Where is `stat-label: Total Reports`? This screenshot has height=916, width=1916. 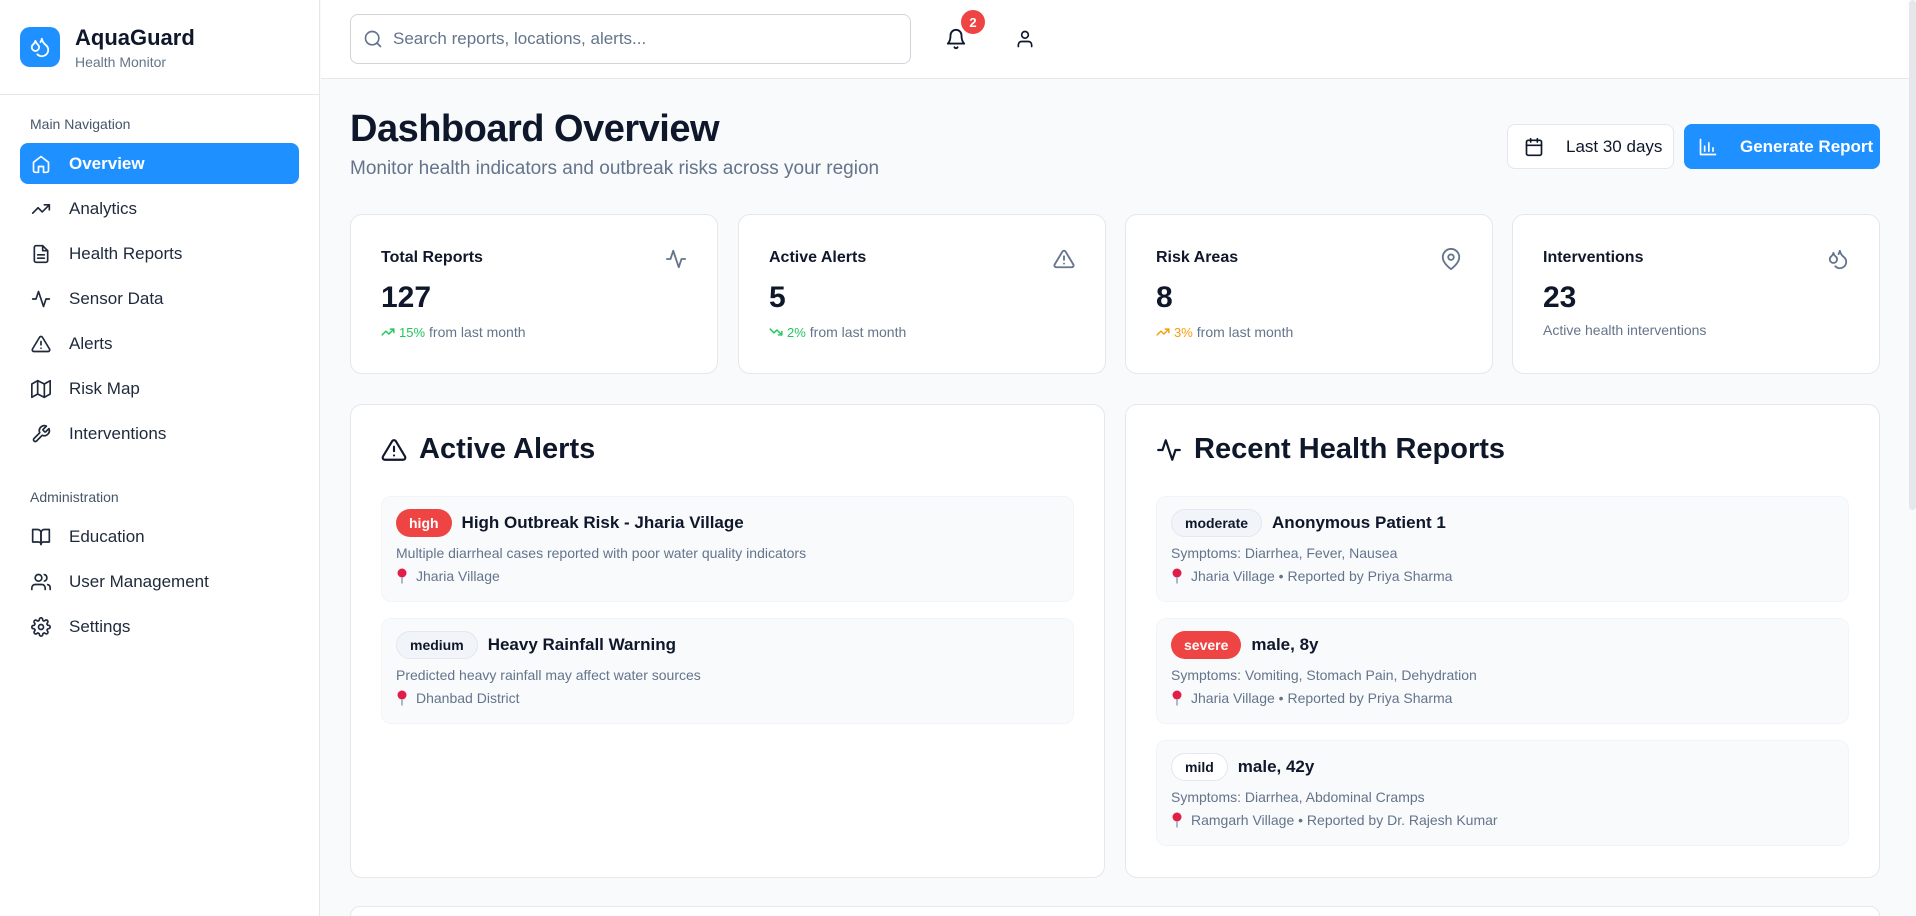 stat-label: Total Reports is located at coordinates (432, 257).